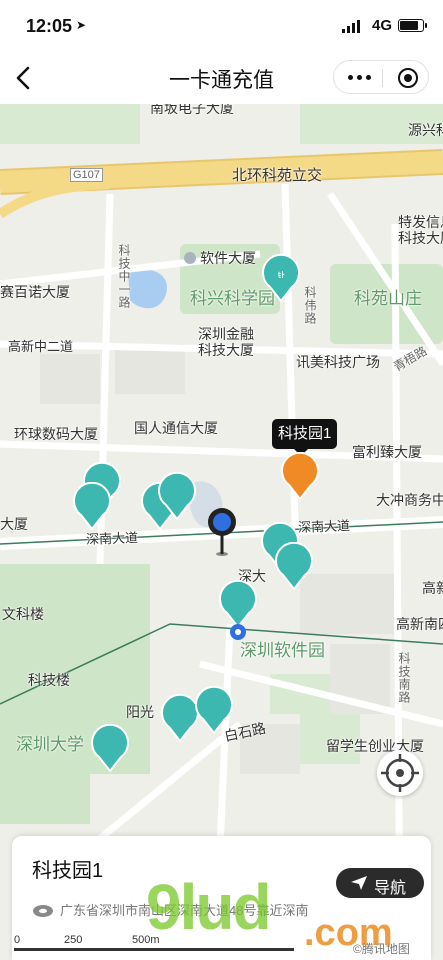  What do you see at coordinates (390, 888) in the screenshot?
I see `navigate-label: 导航` at bounding box center [390, 888].